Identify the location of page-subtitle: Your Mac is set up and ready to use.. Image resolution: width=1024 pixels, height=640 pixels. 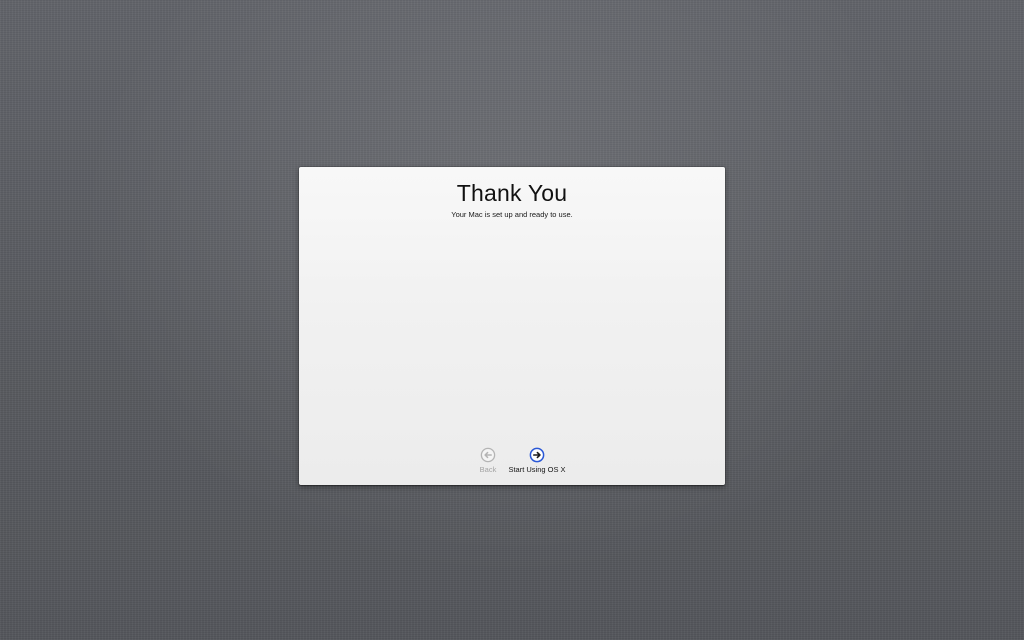
(512, 214).